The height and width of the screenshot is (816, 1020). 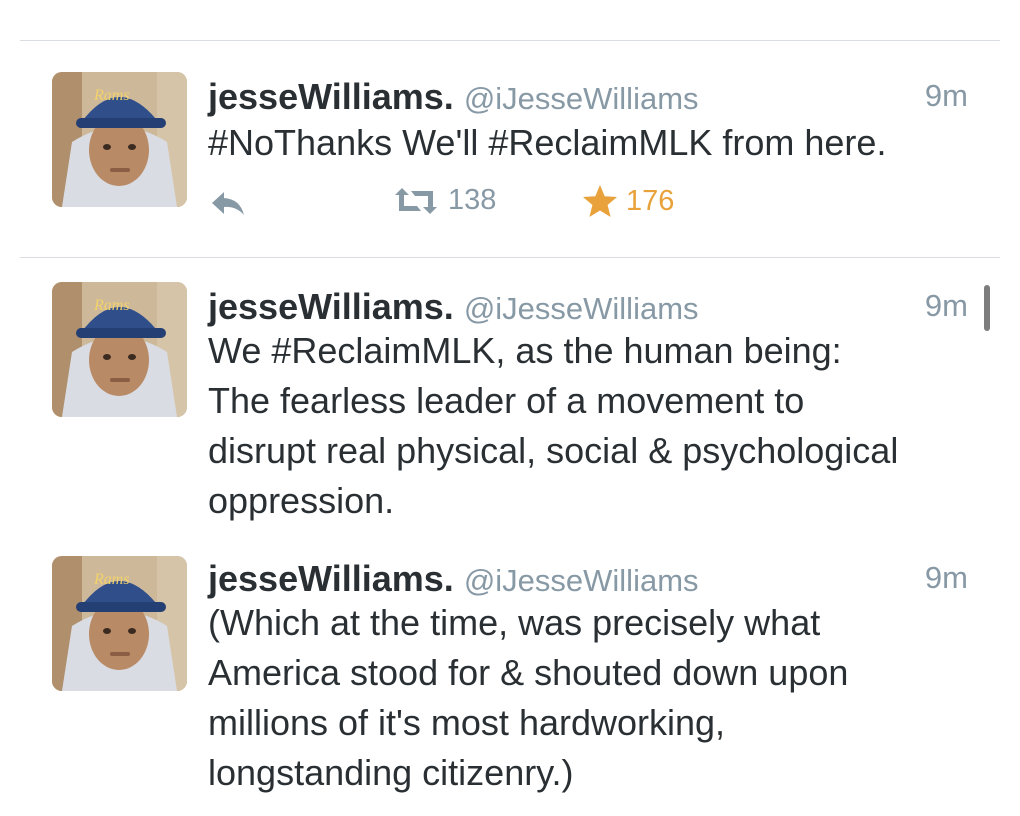 What do you see at coordinates (547, 142) in the screenshot?
I see `tweet-text-line: #NoThanks We'll #ReclaimMLK from here.` at bounding box center [547, 142].